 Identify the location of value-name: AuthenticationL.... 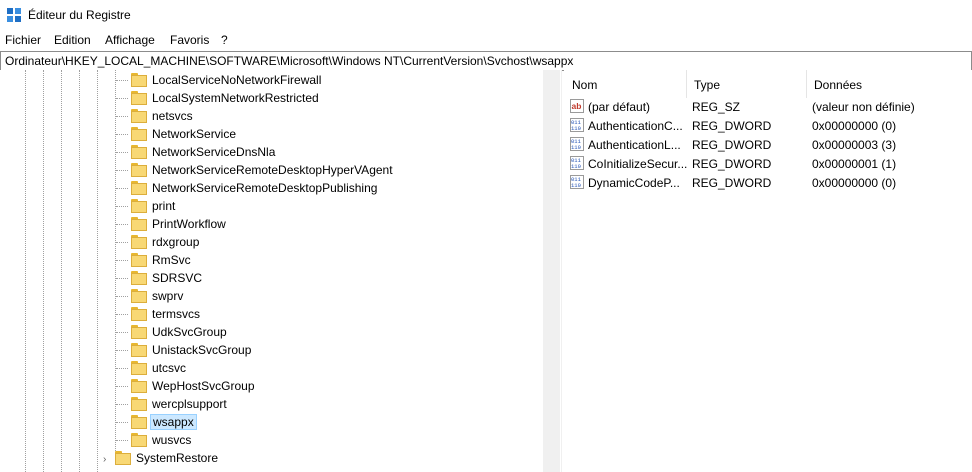
(634, 145).